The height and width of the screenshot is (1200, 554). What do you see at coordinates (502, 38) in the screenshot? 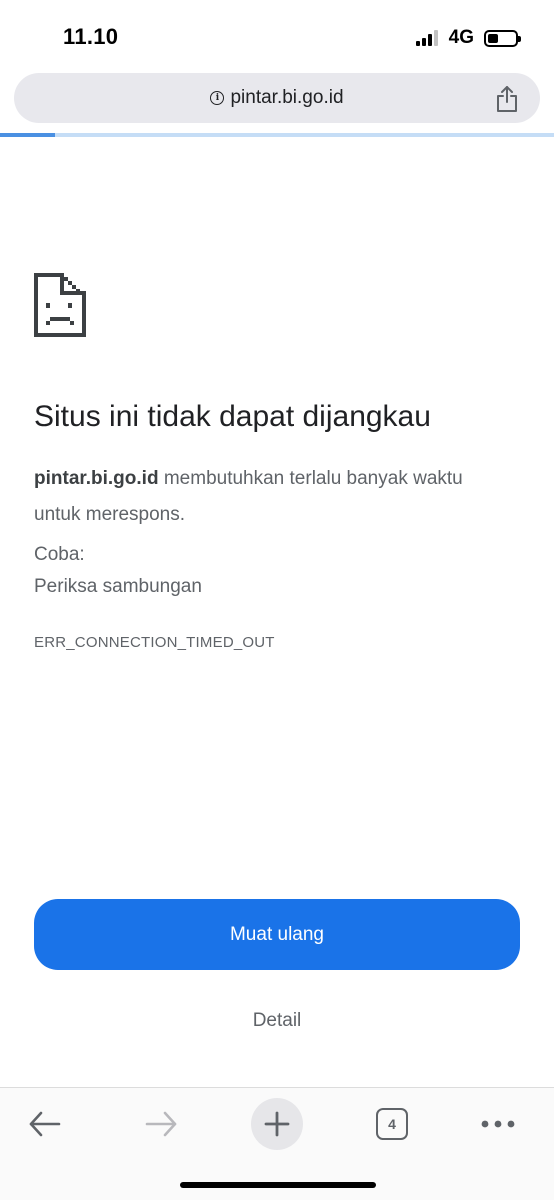
I see `battery-icon` at bounding box center [502, 38].